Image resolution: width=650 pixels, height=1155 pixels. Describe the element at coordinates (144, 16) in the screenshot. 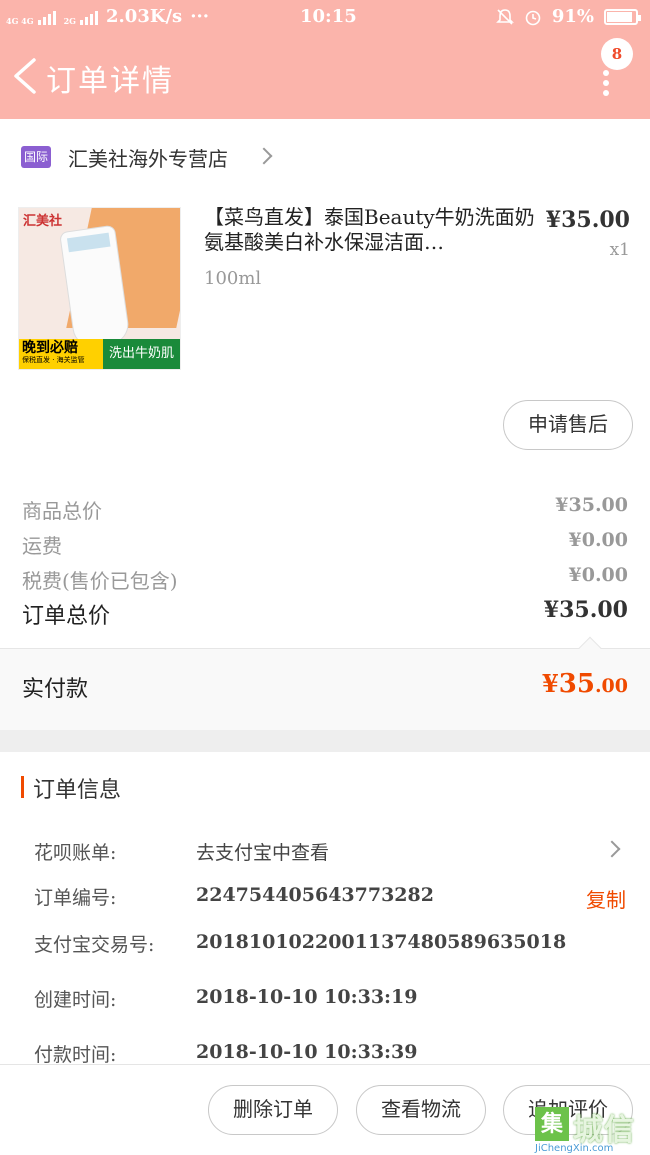

I see `network-speed: 2.03K/s` at that location.